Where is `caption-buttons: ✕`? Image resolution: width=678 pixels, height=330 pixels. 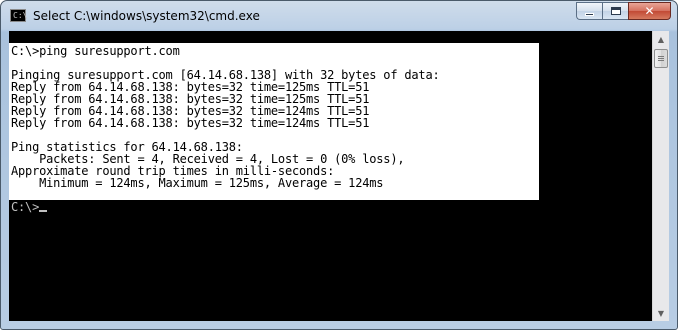 caption-buttons: ✕ is located at coordinates (623, 11).